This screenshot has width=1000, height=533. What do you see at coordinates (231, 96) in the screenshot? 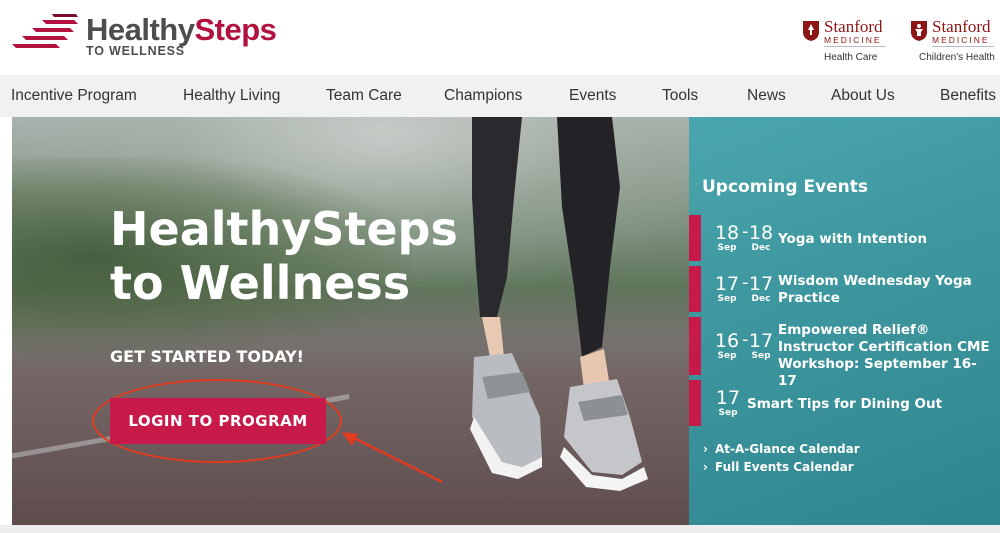
I see `nav-item-healthy-living: Healthy Living` at bounding box center [231, 96].